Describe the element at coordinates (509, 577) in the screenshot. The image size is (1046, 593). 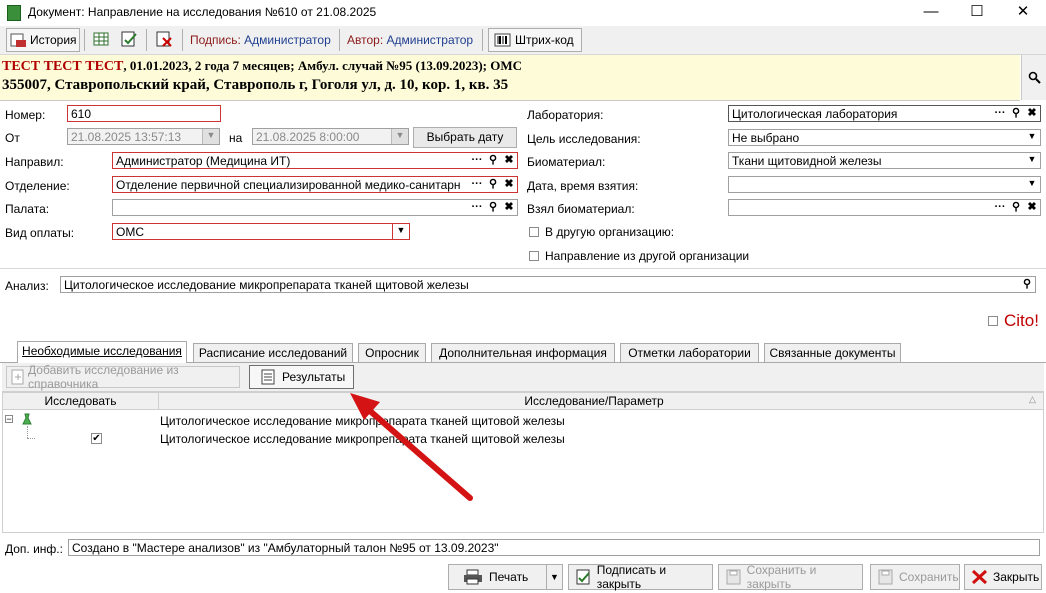
I see `print-label: Печать` at that location.